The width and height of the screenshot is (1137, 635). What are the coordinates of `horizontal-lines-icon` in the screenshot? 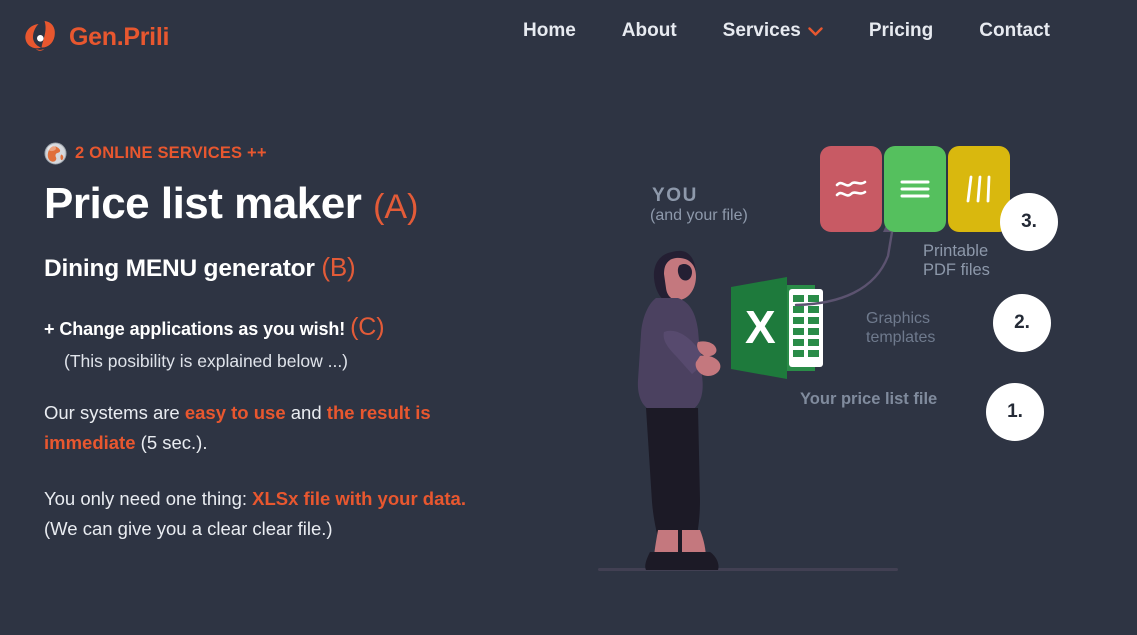 It's located at (915, 189).